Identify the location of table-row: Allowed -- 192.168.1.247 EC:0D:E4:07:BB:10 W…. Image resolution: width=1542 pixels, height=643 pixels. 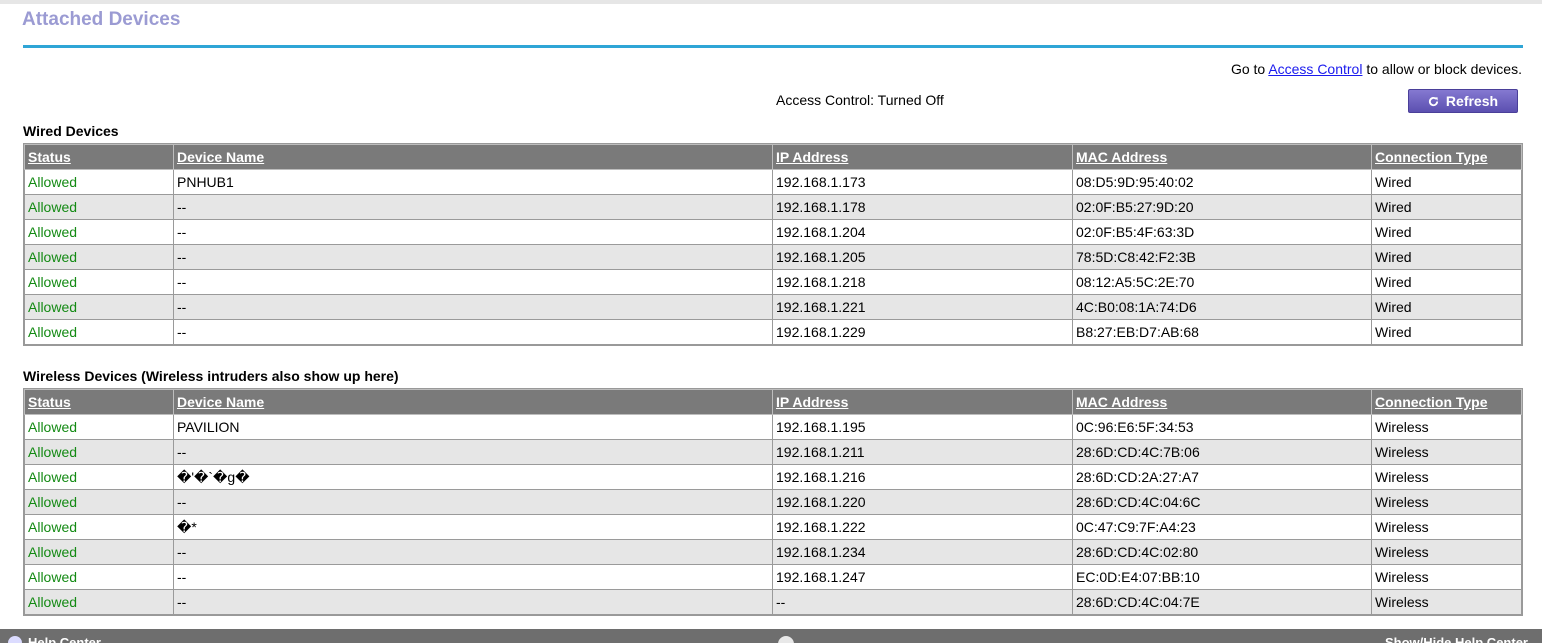
(773, 577).